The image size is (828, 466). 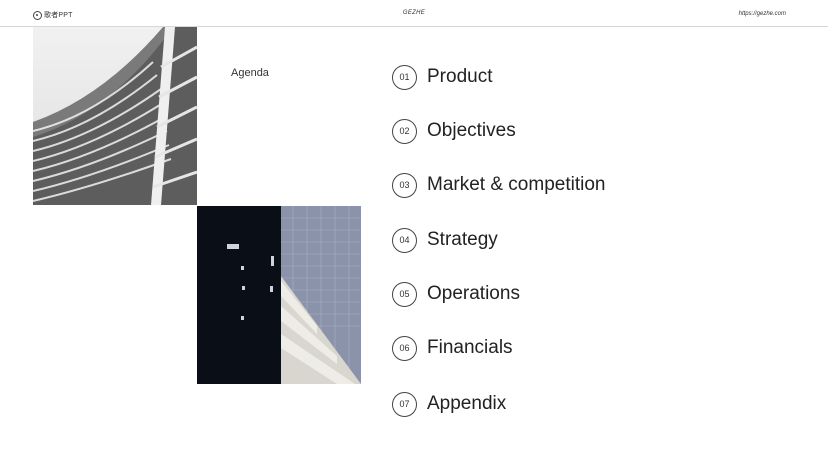 I want to click on building-photo-bottom, so click(x=279, y=295).